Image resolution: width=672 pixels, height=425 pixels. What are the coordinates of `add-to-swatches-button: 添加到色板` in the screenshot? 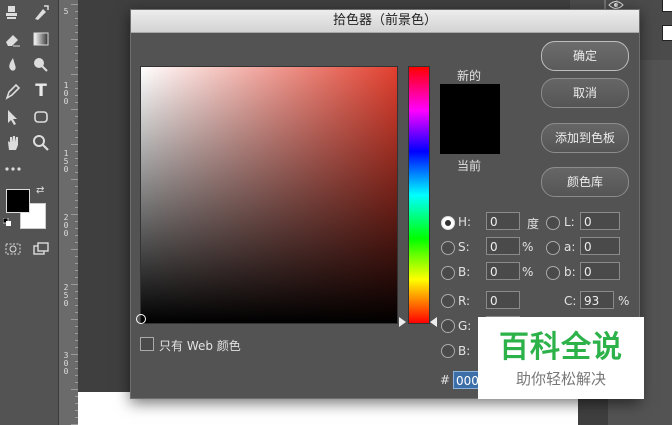 It's located at (585, 138).